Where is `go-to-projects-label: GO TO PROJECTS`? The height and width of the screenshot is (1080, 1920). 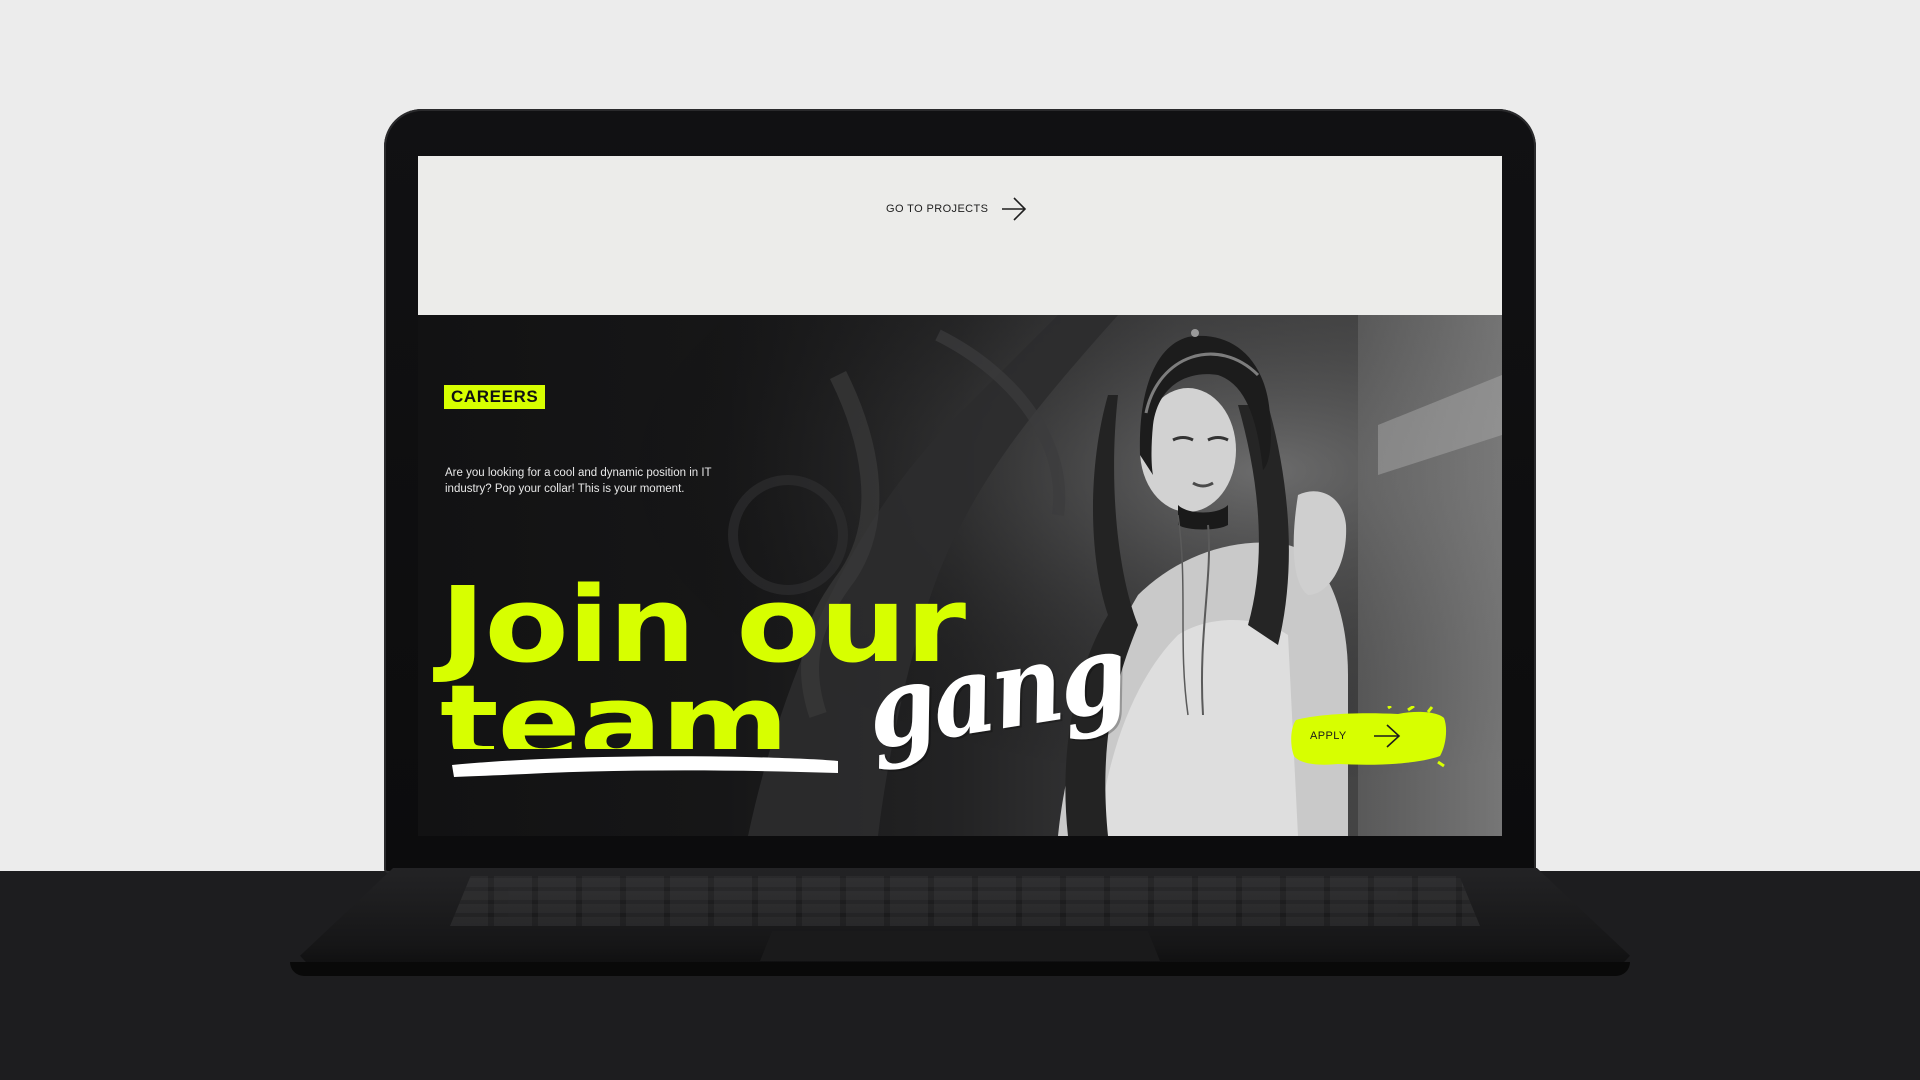 go-to-projects-label: GO TO PROJECTS is located at coordinates (937, 209).